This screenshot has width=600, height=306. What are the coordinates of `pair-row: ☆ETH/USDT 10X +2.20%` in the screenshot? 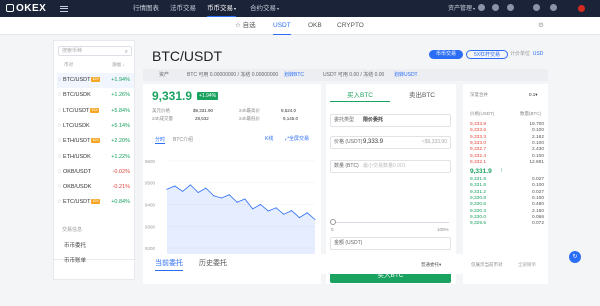 It's located at (95, 141).